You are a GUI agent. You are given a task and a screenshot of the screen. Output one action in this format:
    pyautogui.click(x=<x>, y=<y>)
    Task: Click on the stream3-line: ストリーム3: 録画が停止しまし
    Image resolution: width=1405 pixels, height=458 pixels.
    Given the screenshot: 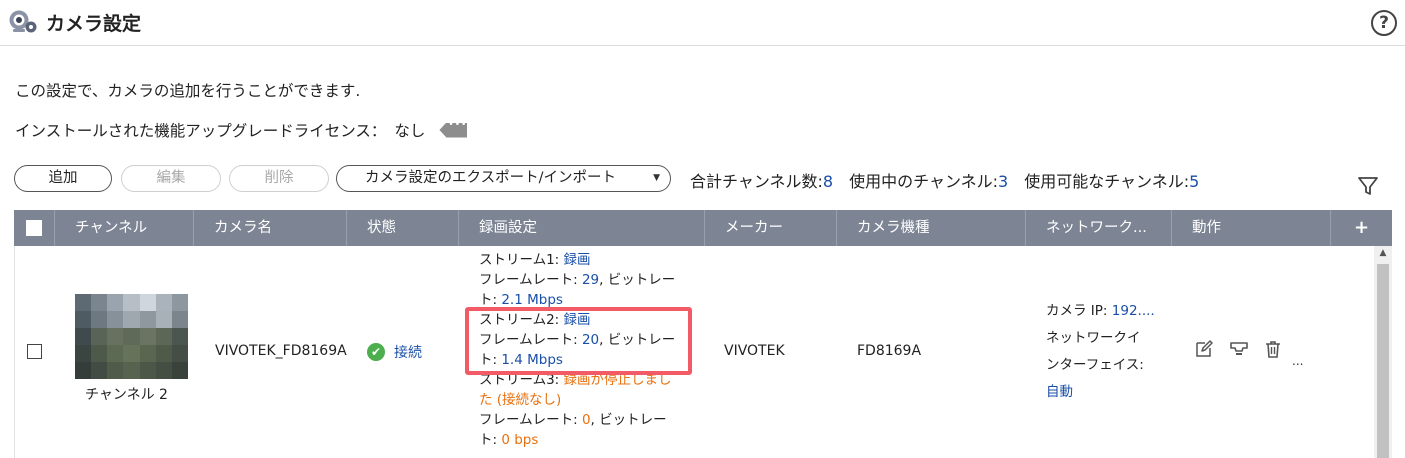 What is the action you would take?
    pyautogui.click(x=589, y=380)
    